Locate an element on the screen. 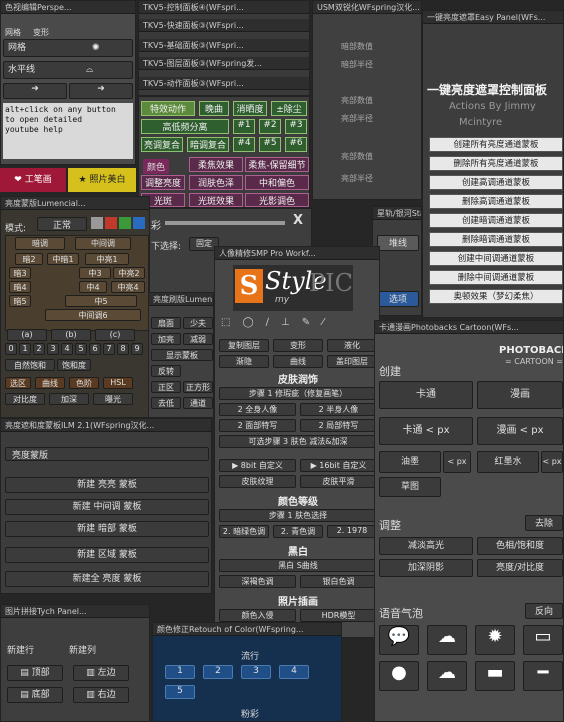 The width and height of the screenshot is (564, 722). lumen-item-4: 减弱 is located at coordinates (198, 339).